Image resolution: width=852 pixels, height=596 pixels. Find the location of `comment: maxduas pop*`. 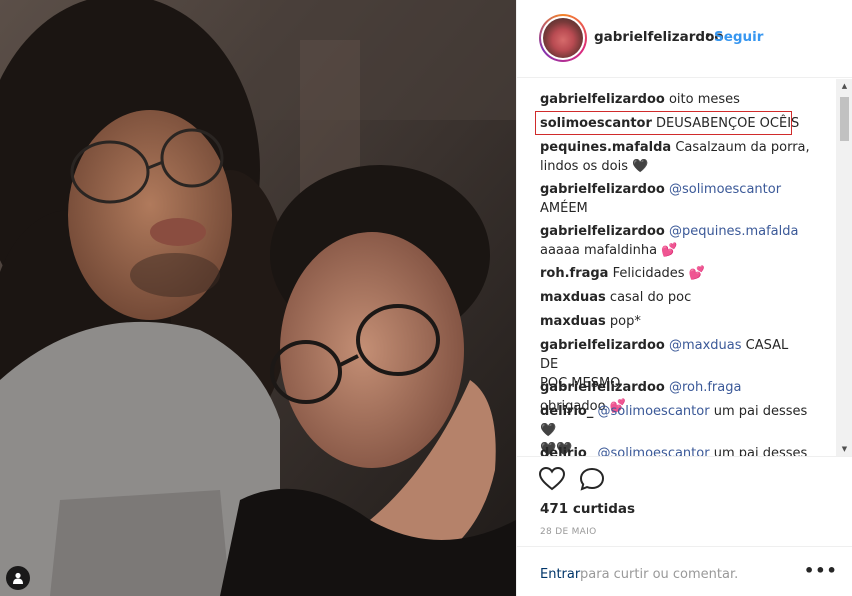

comment: maxduas pop* is located at coordinates (675, 321).